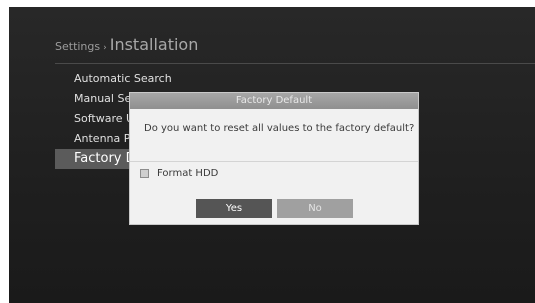  I want to click on format-hdd-label: Format HDD, so click(188, 173).